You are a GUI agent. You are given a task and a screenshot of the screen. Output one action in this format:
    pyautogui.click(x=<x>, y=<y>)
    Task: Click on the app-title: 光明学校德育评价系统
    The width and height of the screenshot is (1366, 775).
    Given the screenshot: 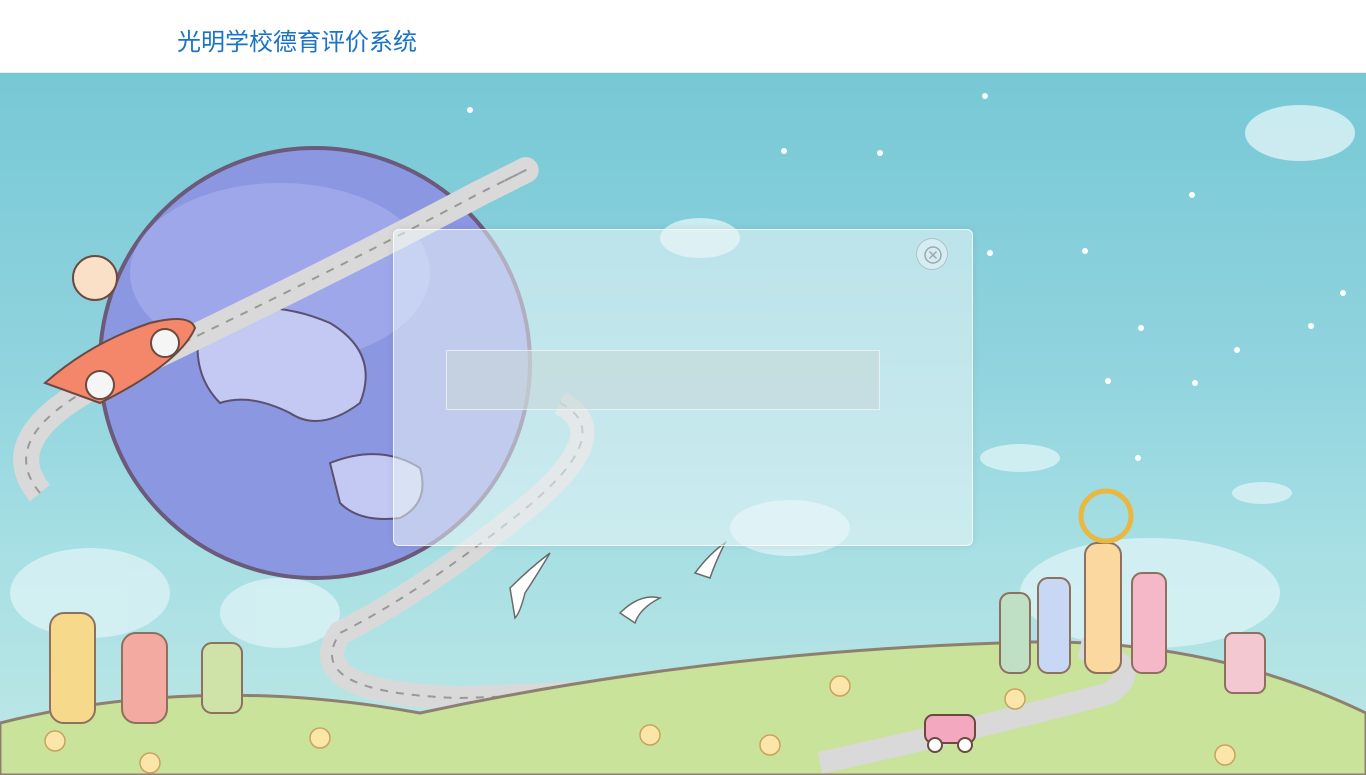 What is the action you would take?
    pyautogui.click(x=297, y=42)
    